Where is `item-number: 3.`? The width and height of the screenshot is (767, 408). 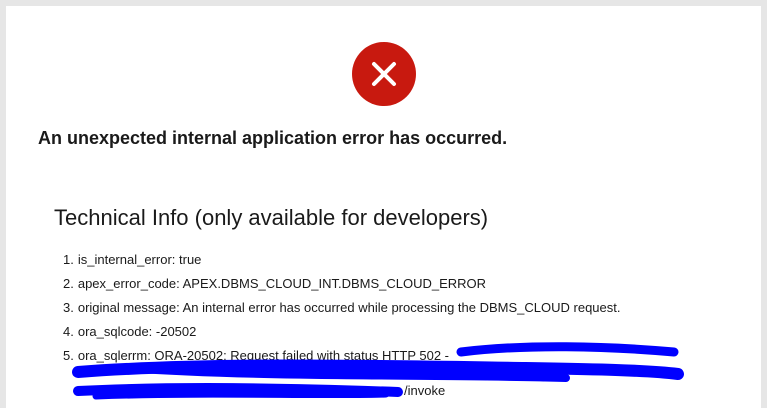
item-number: 3. is located at coordinates (68, 307).